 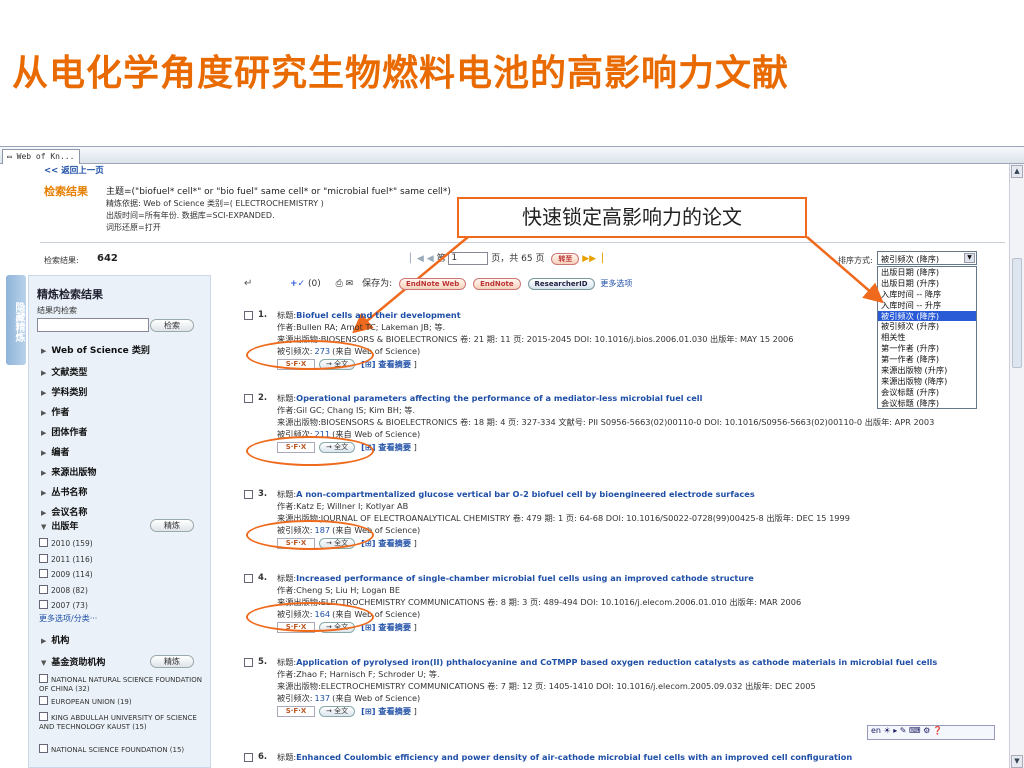 I want to click on refine-item: ▶ 来源出版物, so click(x=68, y=471).